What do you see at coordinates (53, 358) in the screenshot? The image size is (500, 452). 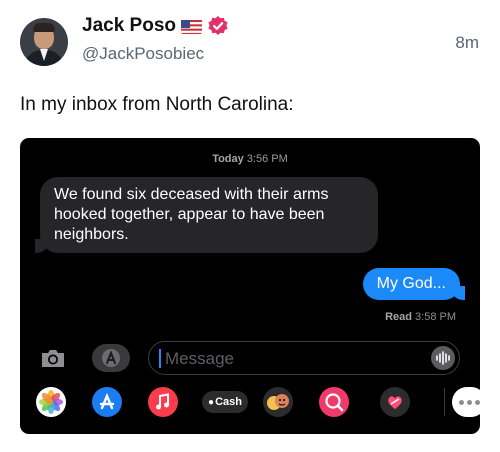 I see `camera-icon` at bounding box center [53, 358].